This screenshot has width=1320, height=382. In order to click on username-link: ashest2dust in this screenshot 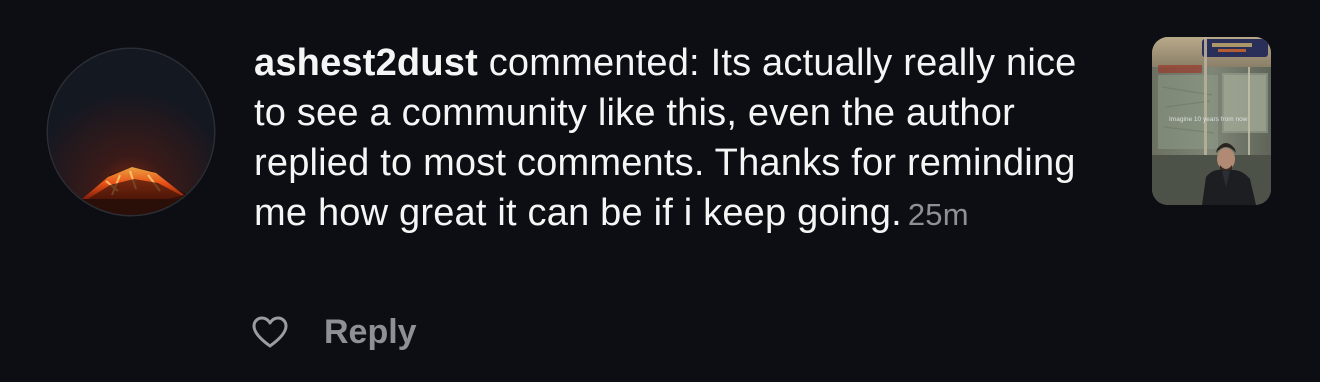, I will do `click(366, 63)`.